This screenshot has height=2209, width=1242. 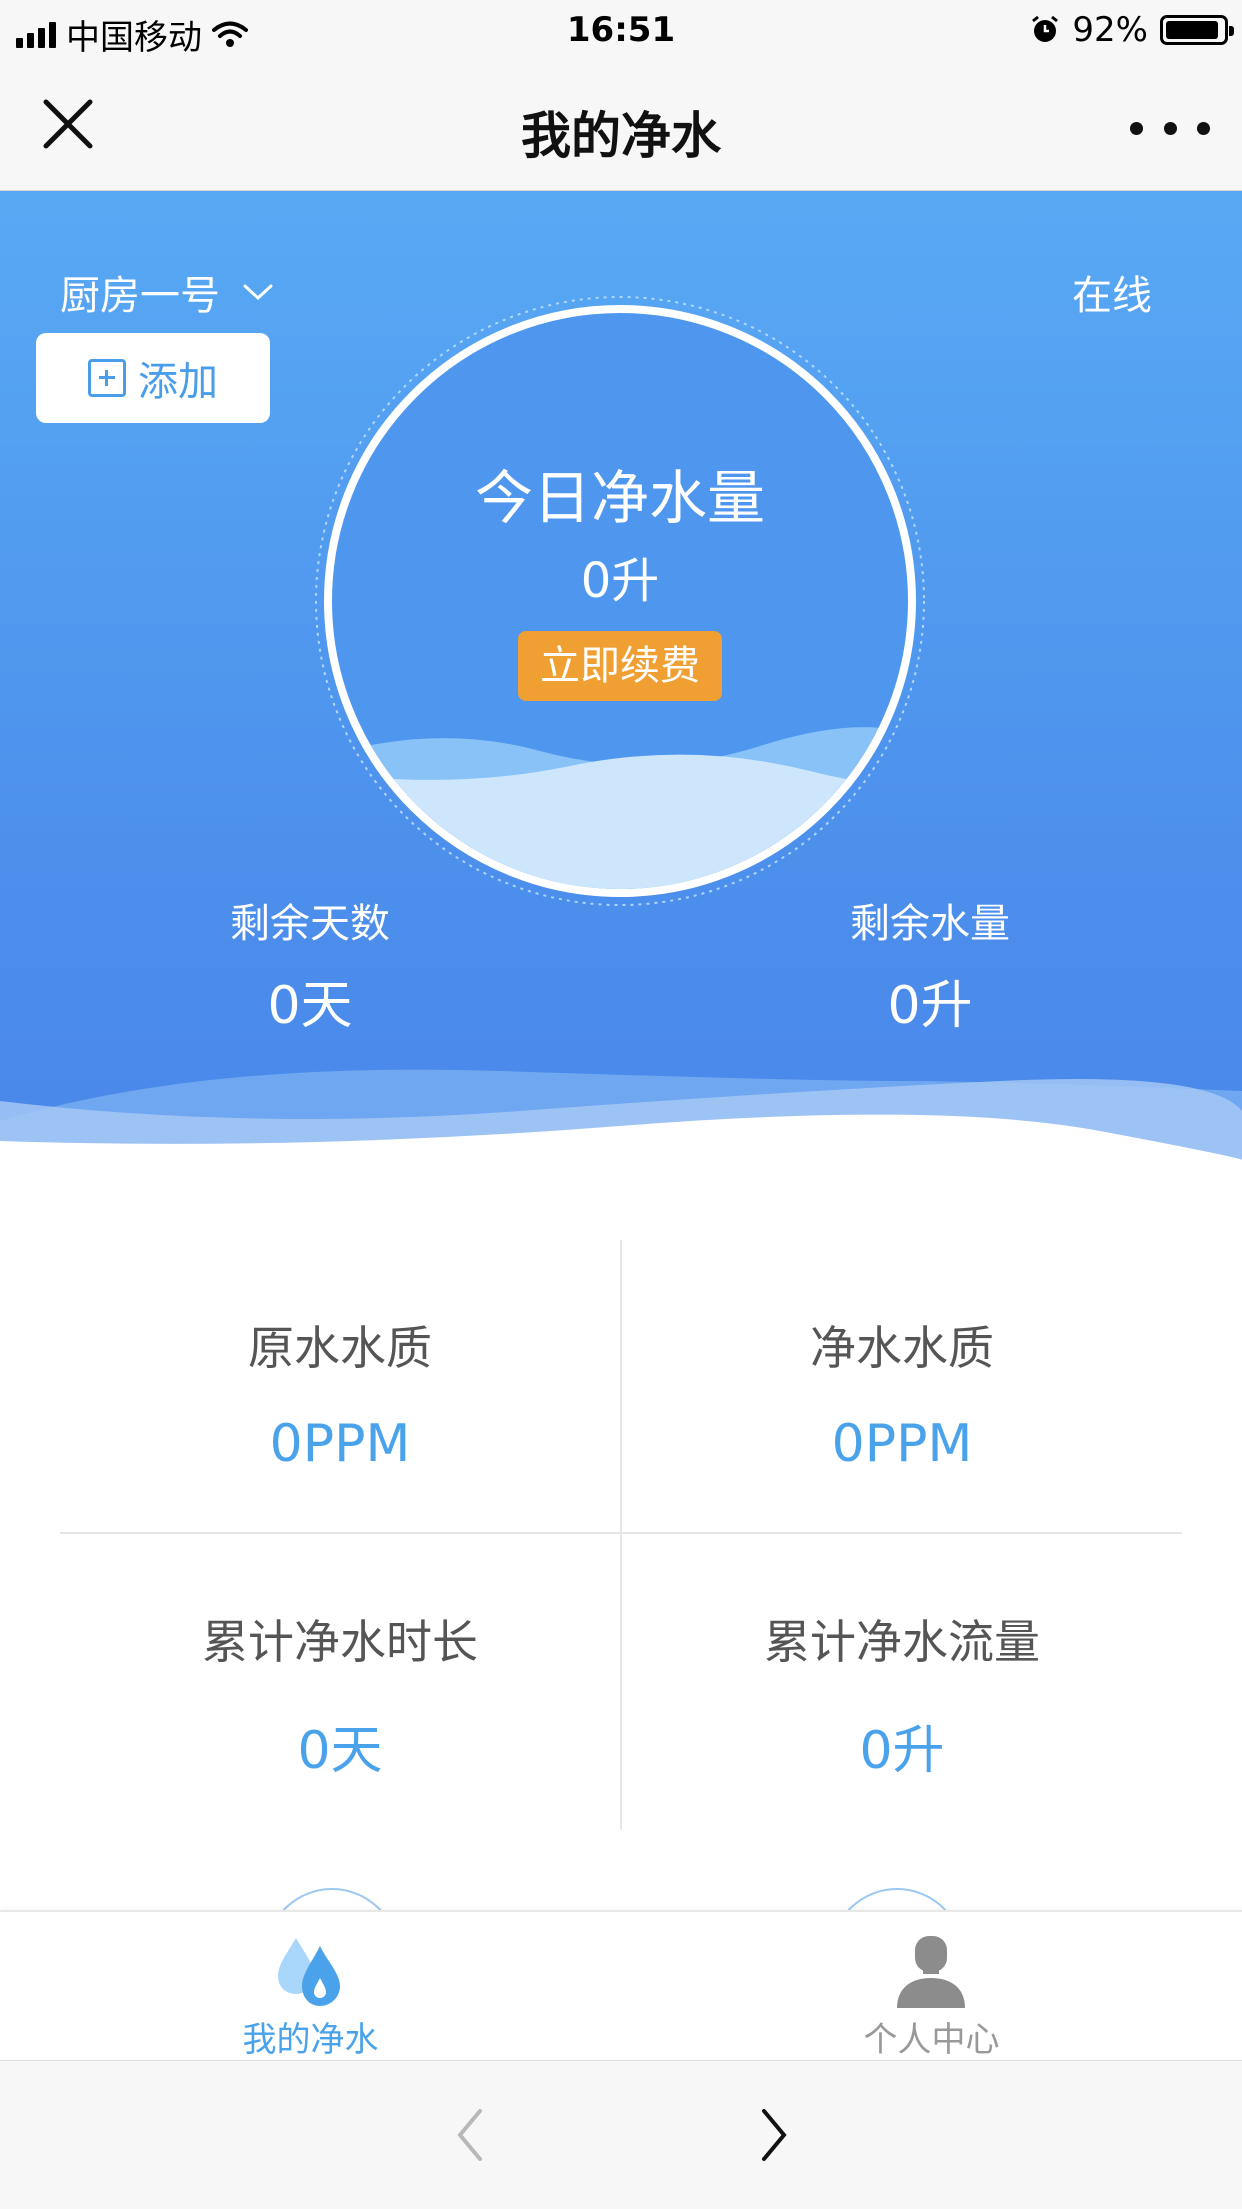 What do you see at coordinates (930, 924) in the screenshot?
I see `remaining-water-label: 剩余水量` at bounding box center [930, 924].